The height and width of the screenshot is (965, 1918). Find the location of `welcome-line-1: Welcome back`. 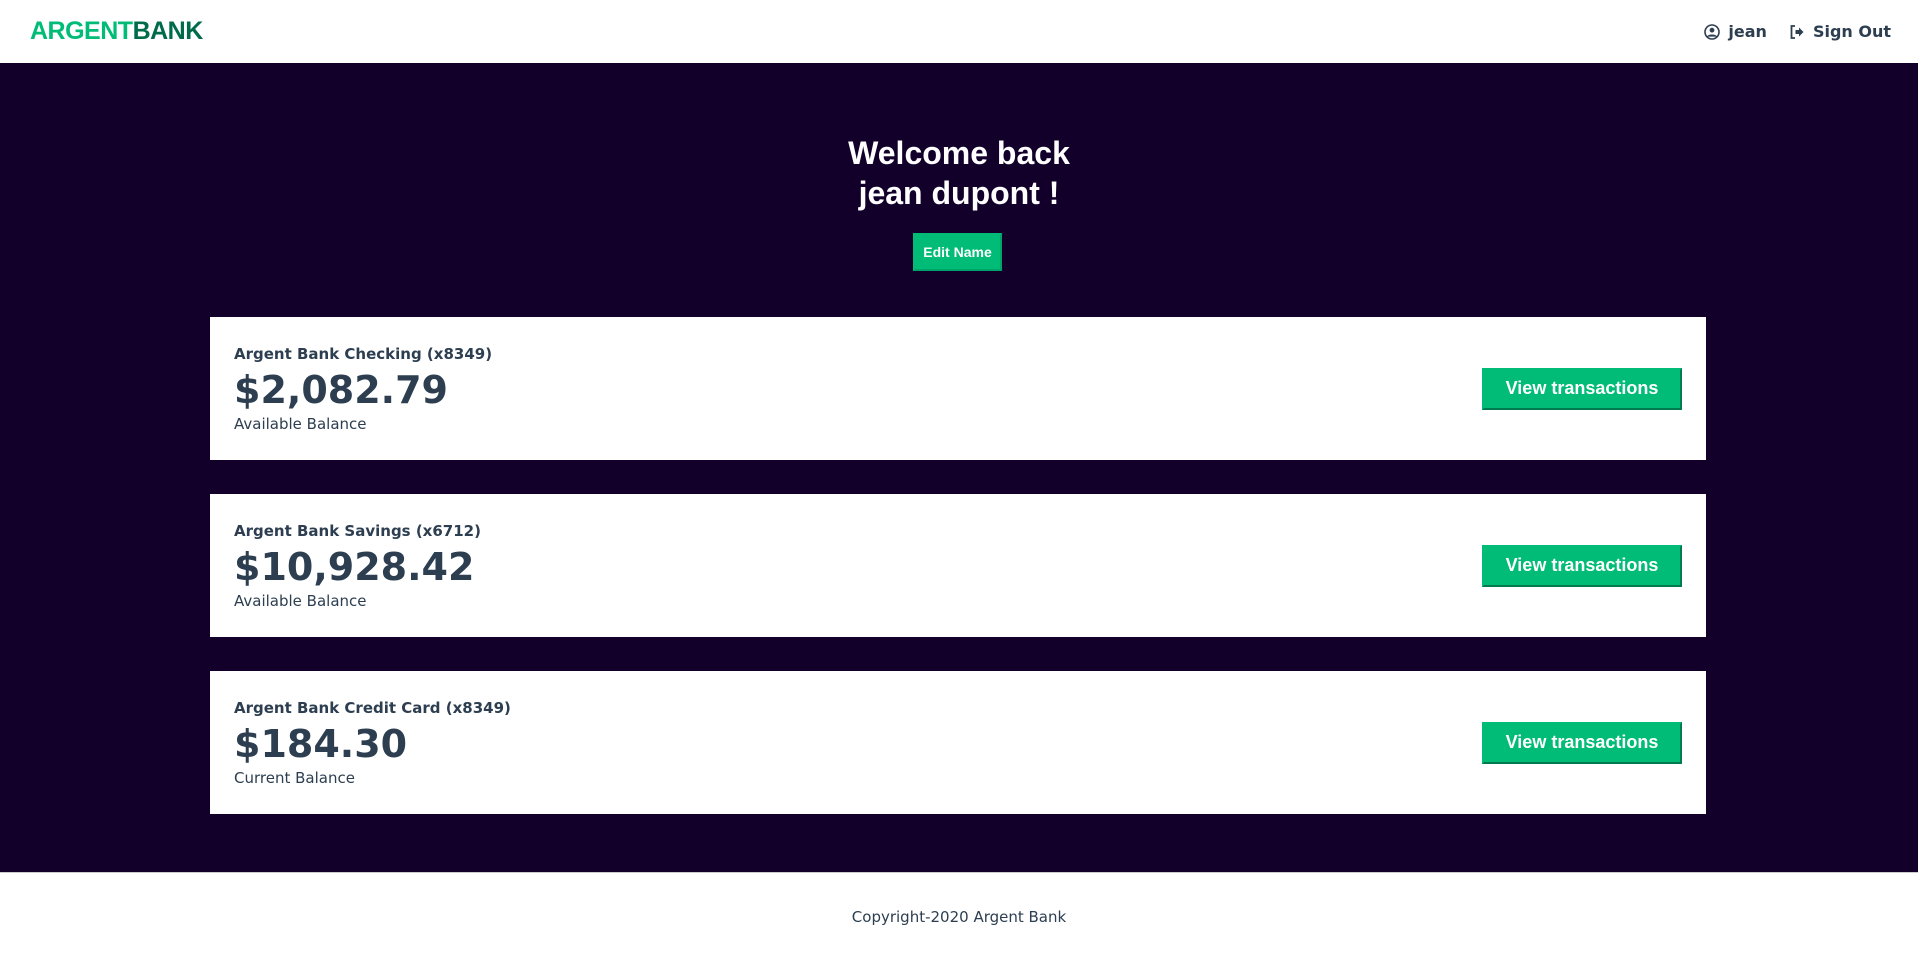

welcome-line-1: Welcome back is located at coordinates (959, 153).